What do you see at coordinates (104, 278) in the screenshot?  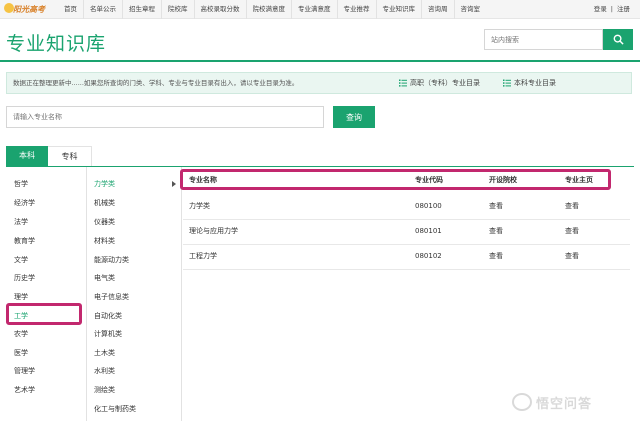 I see `subcategory-item: 电气类` at bounding box center [104, 278].